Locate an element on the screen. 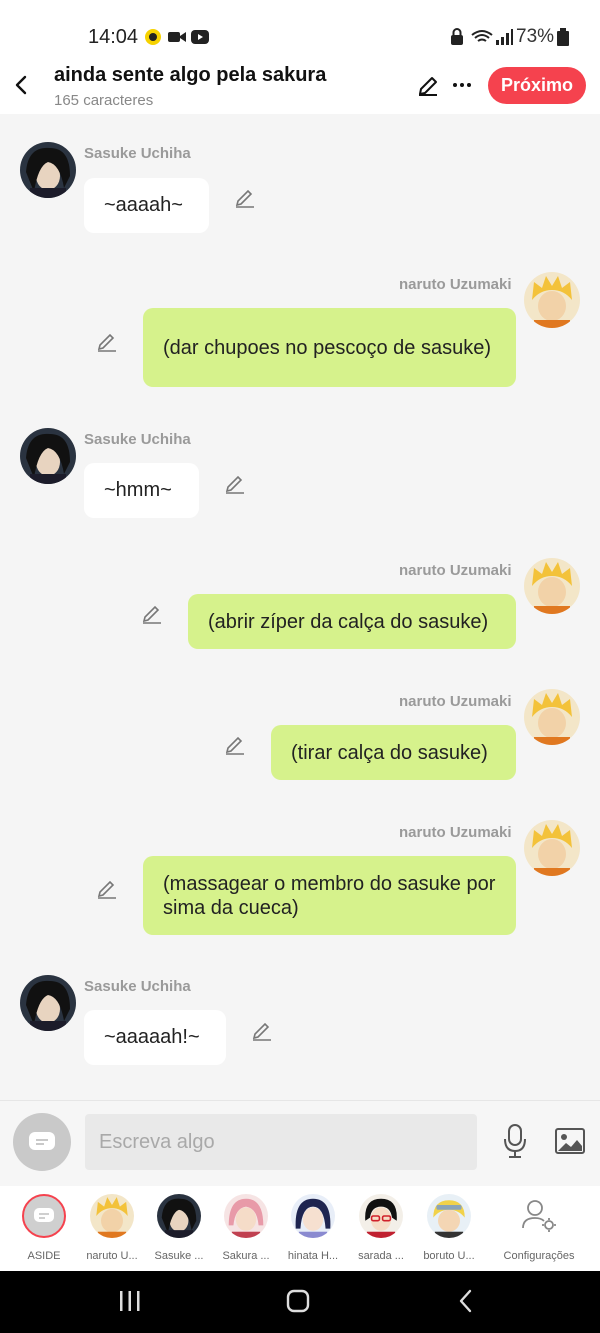 The image size is (600, 1333). aside-avatar is located at coordinates (44, 1216).